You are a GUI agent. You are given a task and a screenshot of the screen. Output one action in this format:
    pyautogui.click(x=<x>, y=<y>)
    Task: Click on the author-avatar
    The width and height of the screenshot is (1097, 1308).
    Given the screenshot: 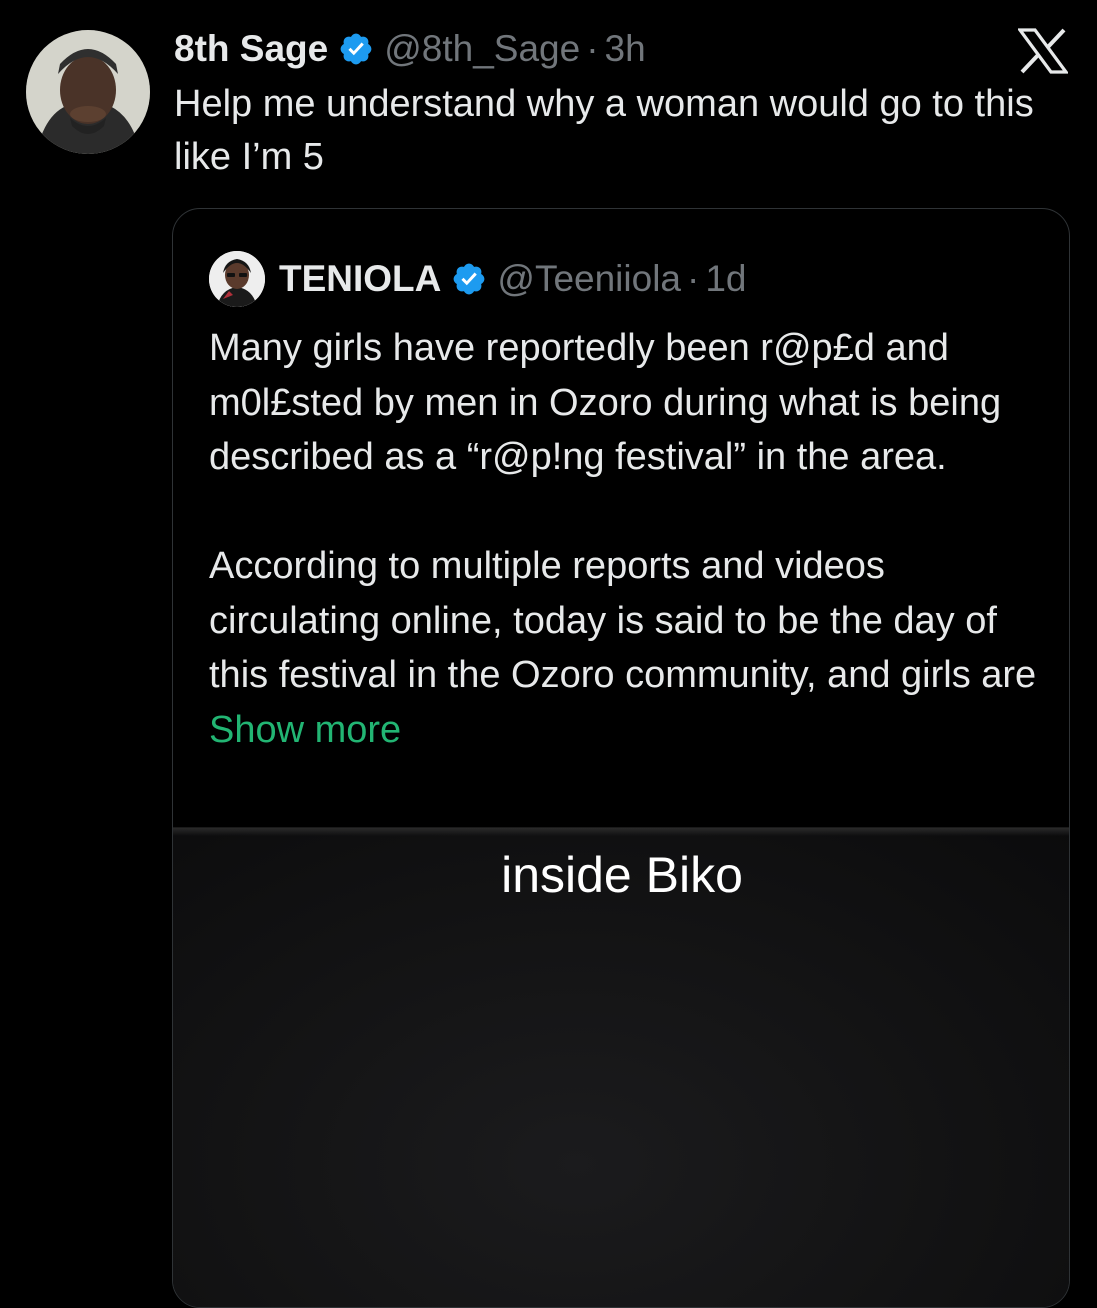 What is the action you would take?
    pyautogui.click(x=88, y=92)
    